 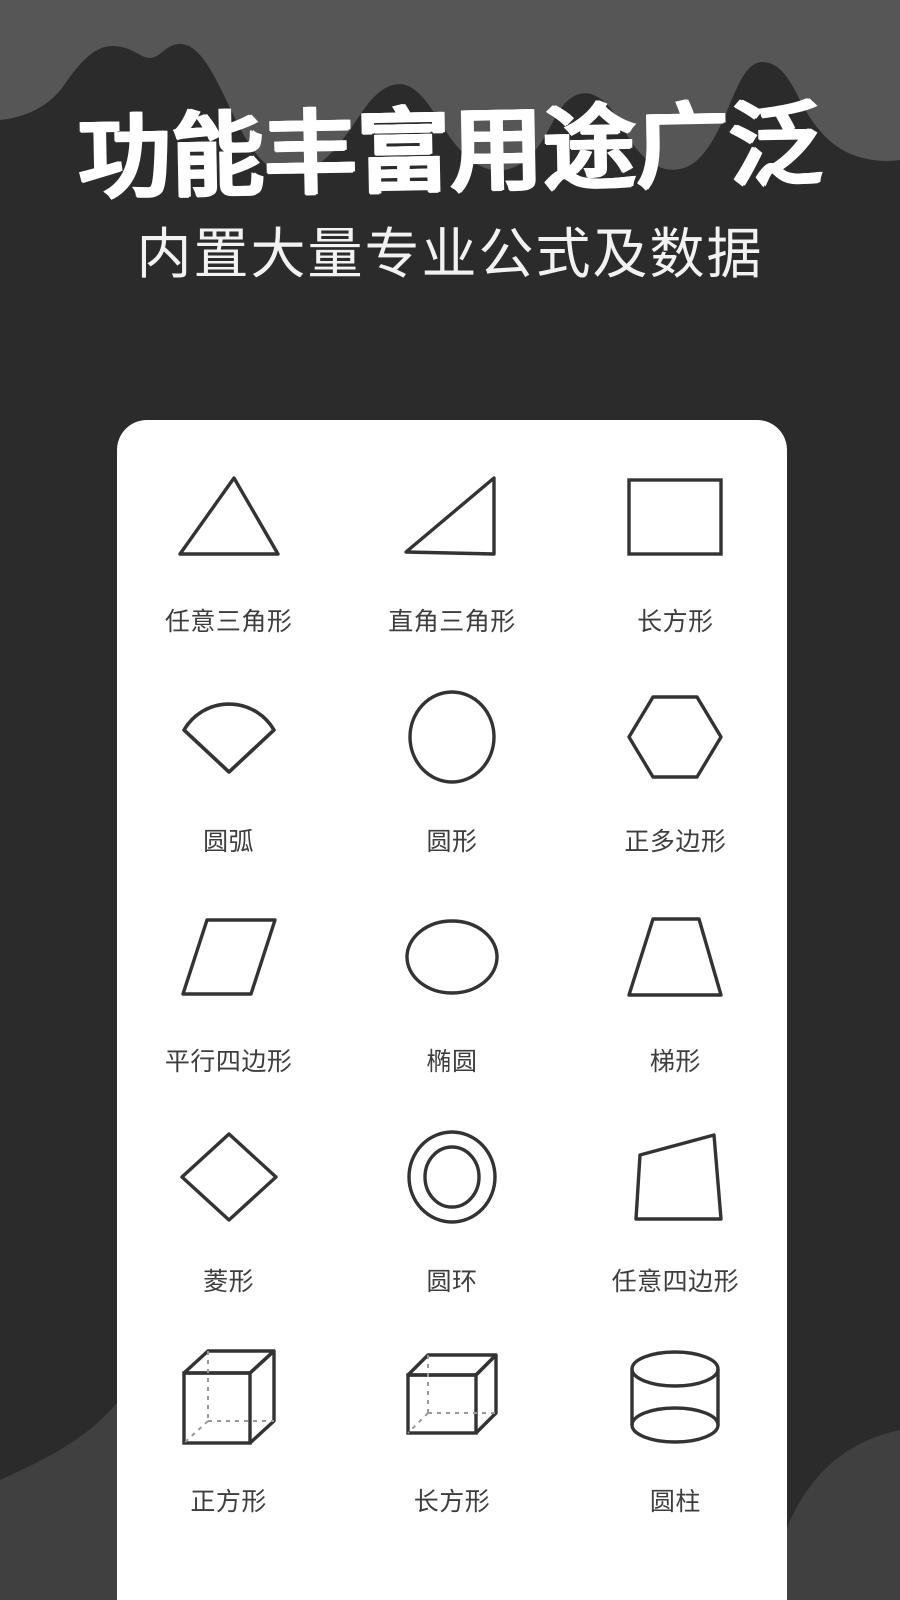 I want to click on shape-item: 椭圆, so click(x=451, y=1006).